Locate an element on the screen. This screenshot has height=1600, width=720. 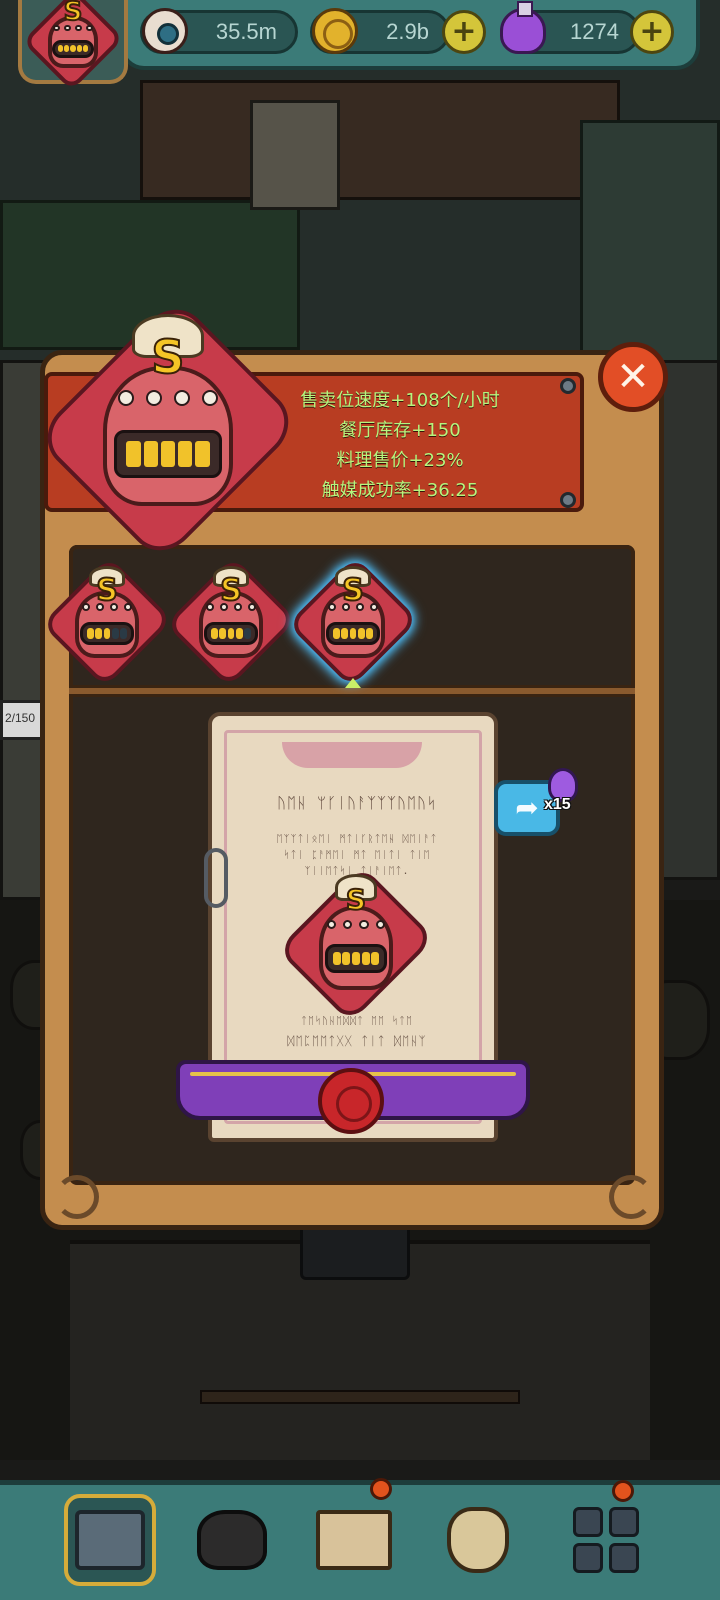
book-icon is located at coordinates (354, 1540).